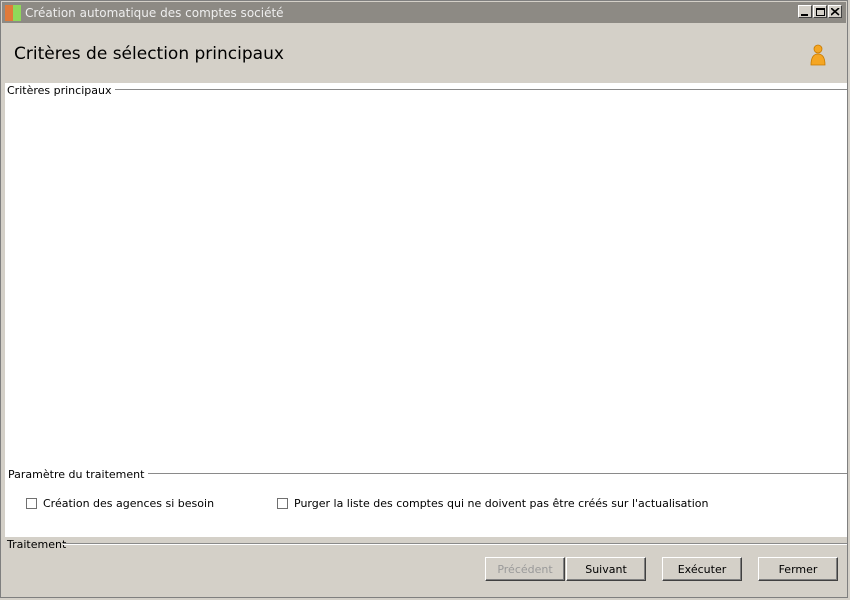 This screenshot has height=600, width=850. Describe the element at coordinates (37, 544) in the screenshot. I see `processing-legend: Traitement` at that location.